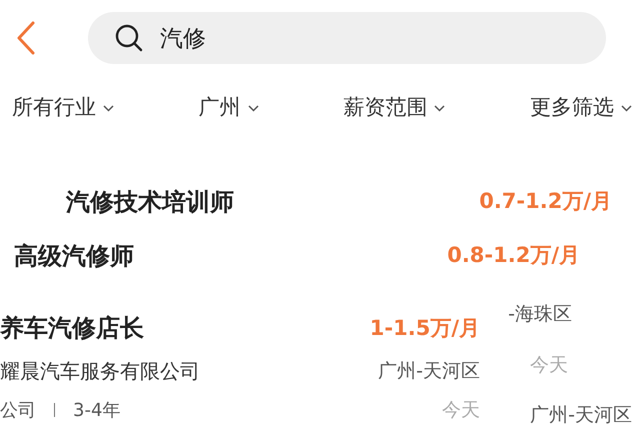 This screenshot has width=640, height=427. I want to click on search-field: 汽修, so click(347, 38).